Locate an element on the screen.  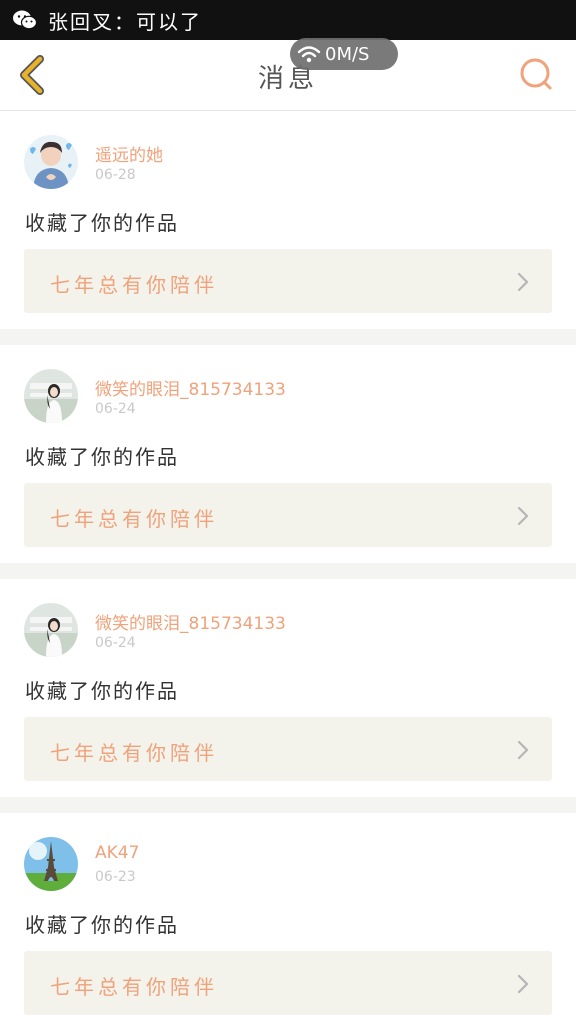
status-bar: 张回叉：可以了 is located at coordinates (288, 20).